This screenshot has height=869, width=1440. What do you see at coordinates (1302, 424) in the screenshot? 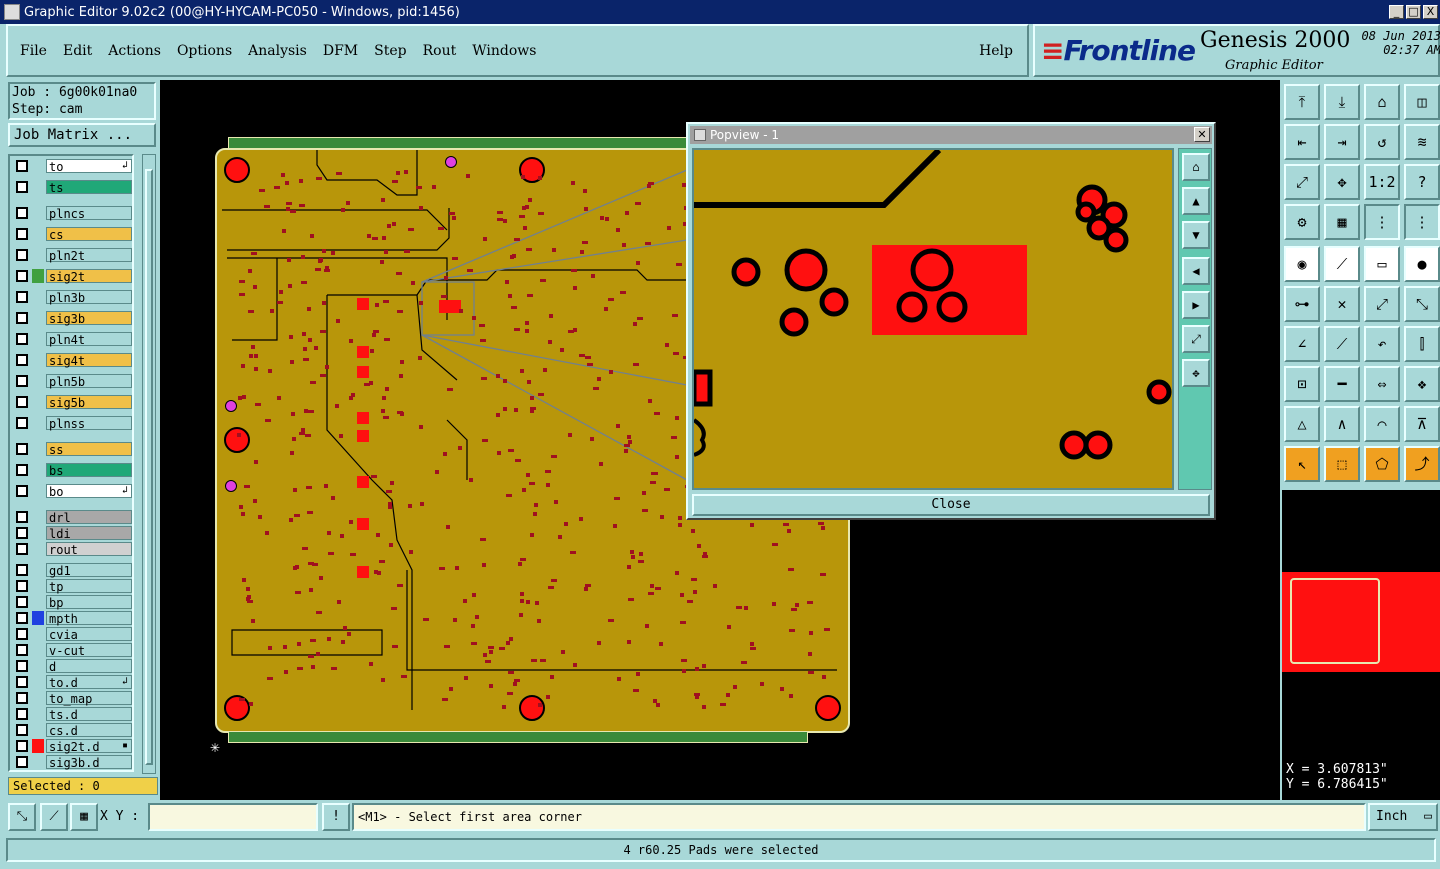
I see `triangle-measure-icon: △` at bounding box center [1302, 424].